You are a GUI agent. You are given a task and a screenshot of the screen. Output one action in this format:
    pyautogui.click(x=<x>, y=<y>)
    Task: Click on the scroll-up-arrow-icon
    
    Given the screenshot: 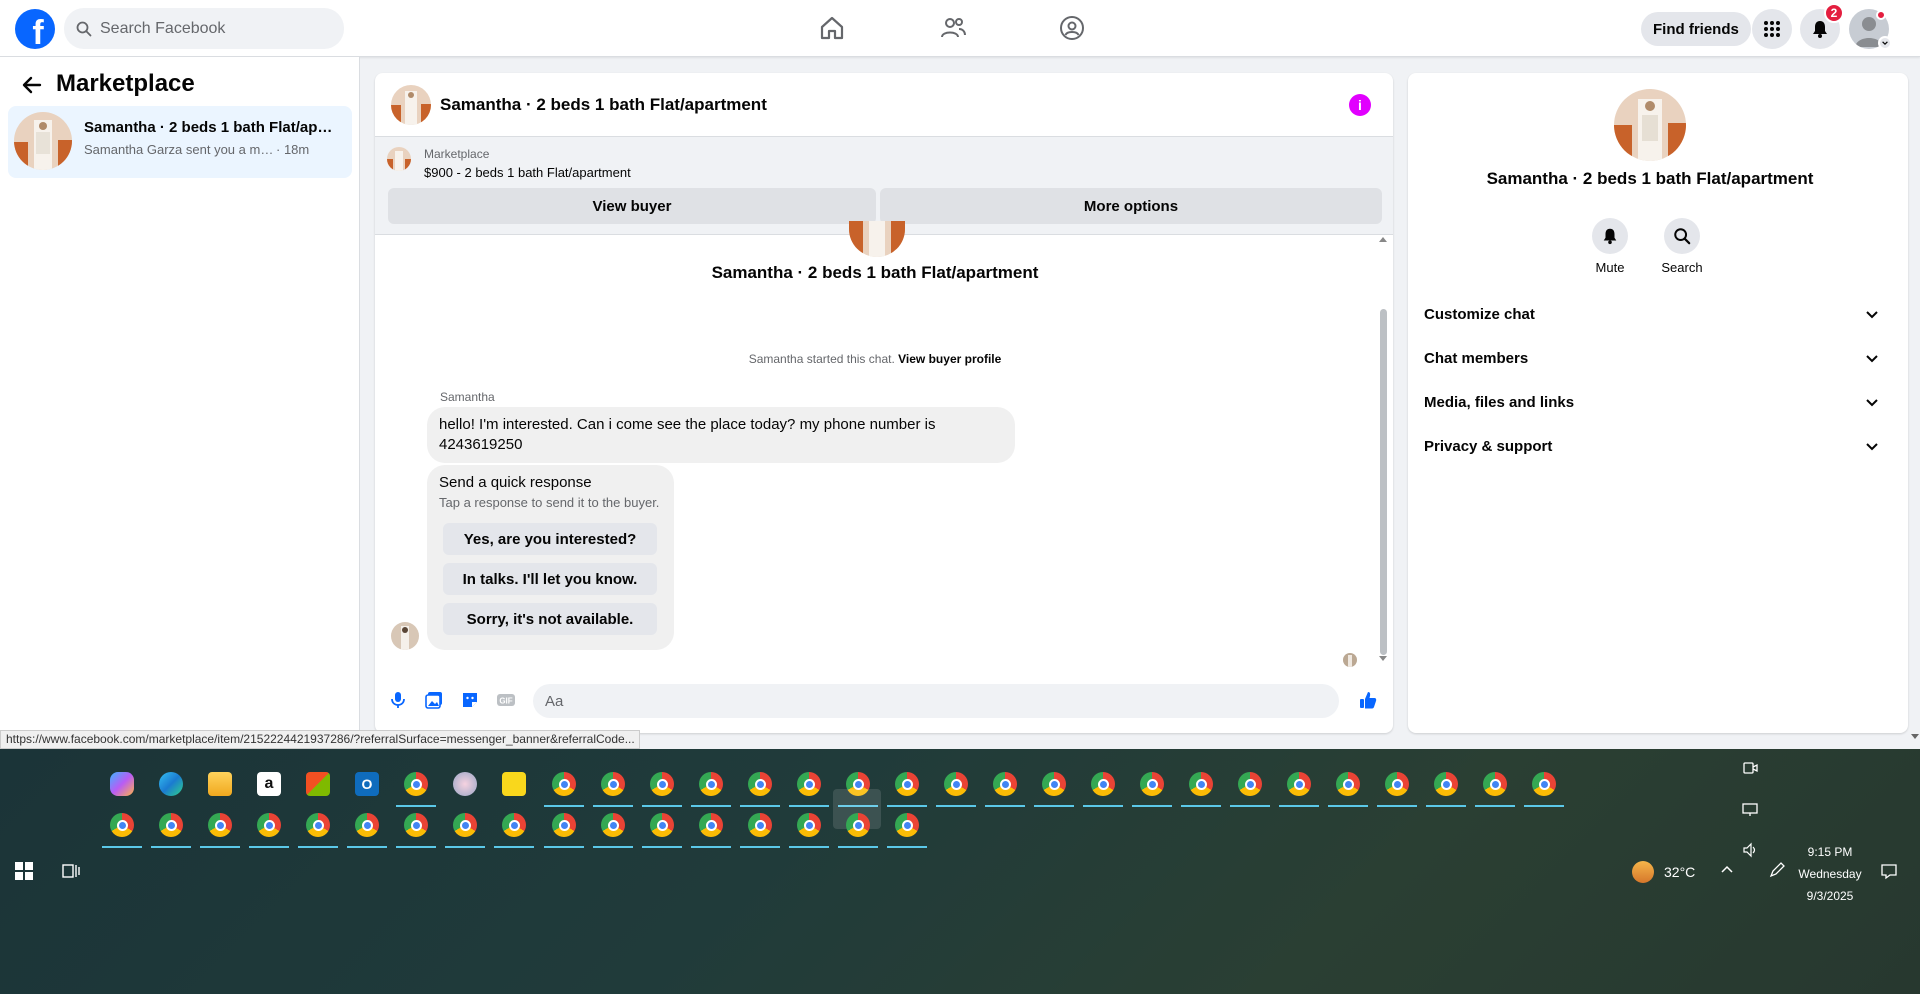 What is the action you would take?
    pyautogui.click(x=1383, y=239)
    